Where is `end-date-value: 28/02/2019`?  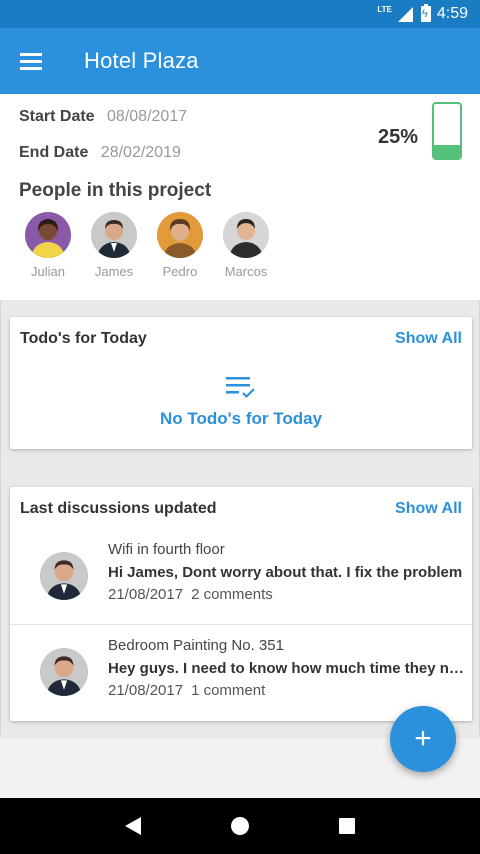 end-date-value: 28/02/2019 is located at coordinates (140, 152).